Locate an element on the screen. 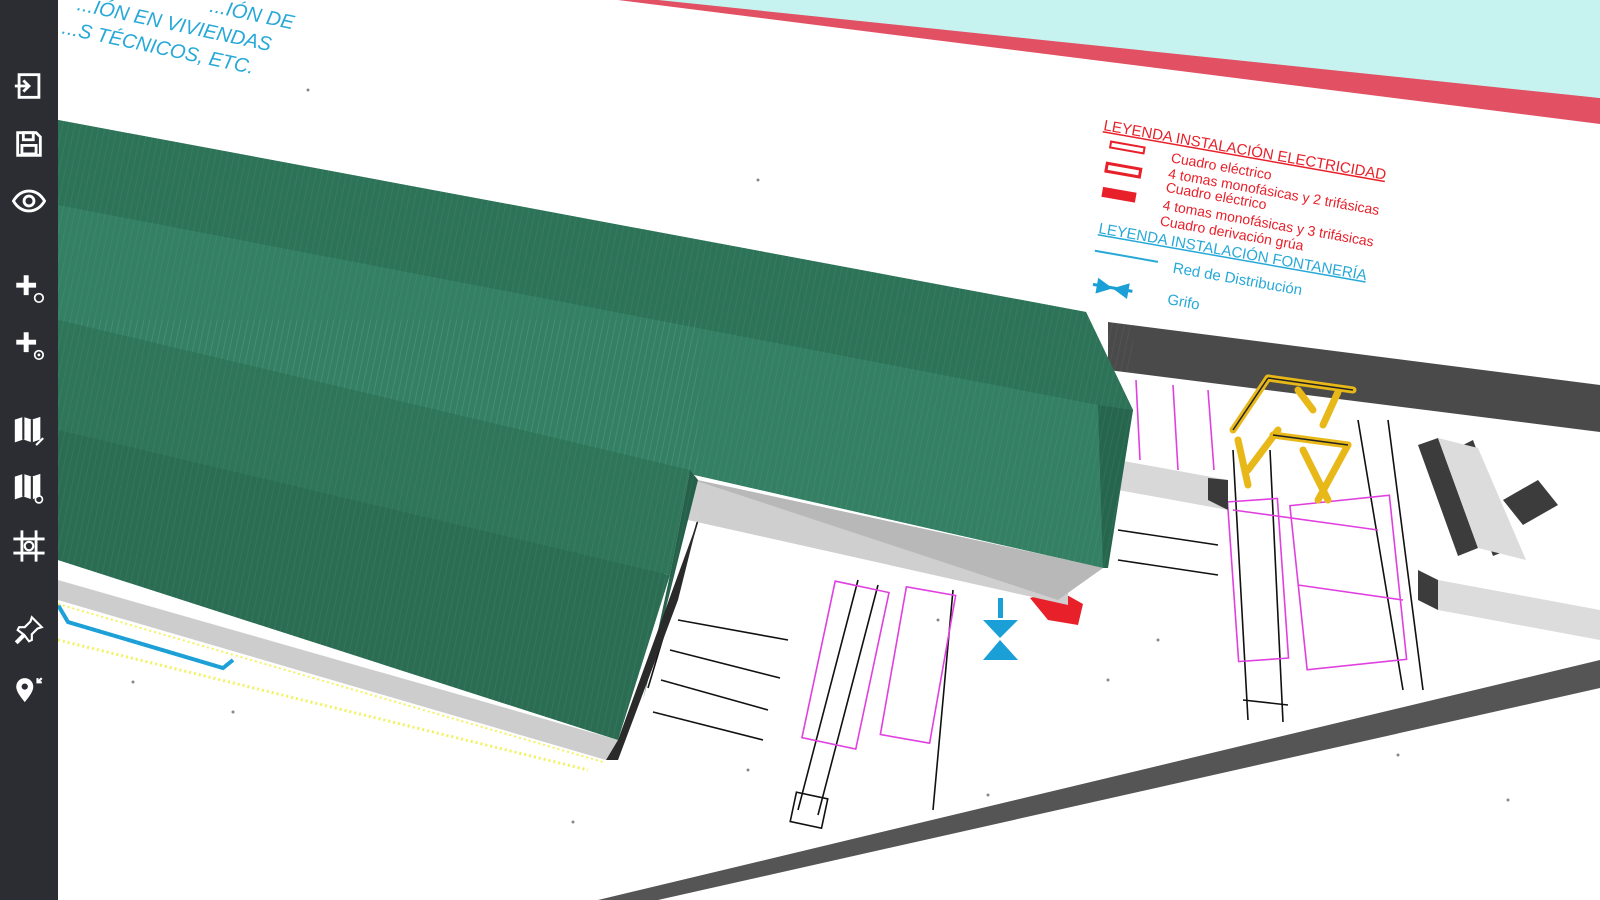 This screenshot has width=1600, height=900. add-element-button is located at coordinates (29, 288).